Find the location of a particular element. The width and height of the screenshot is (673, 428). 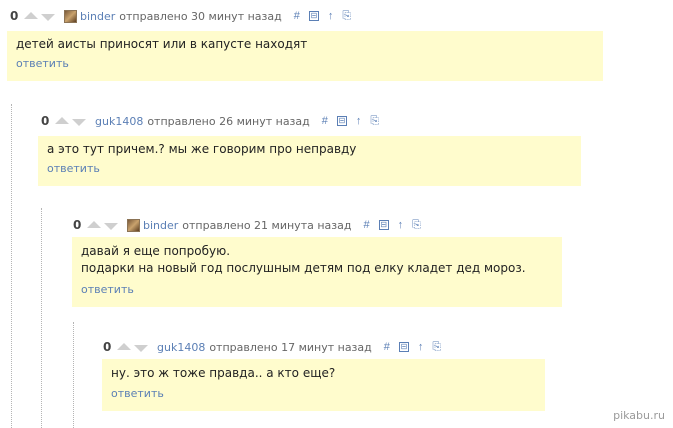

comment-timestamp: отправлено 30 минут назад is located at coordinates (200, 16).